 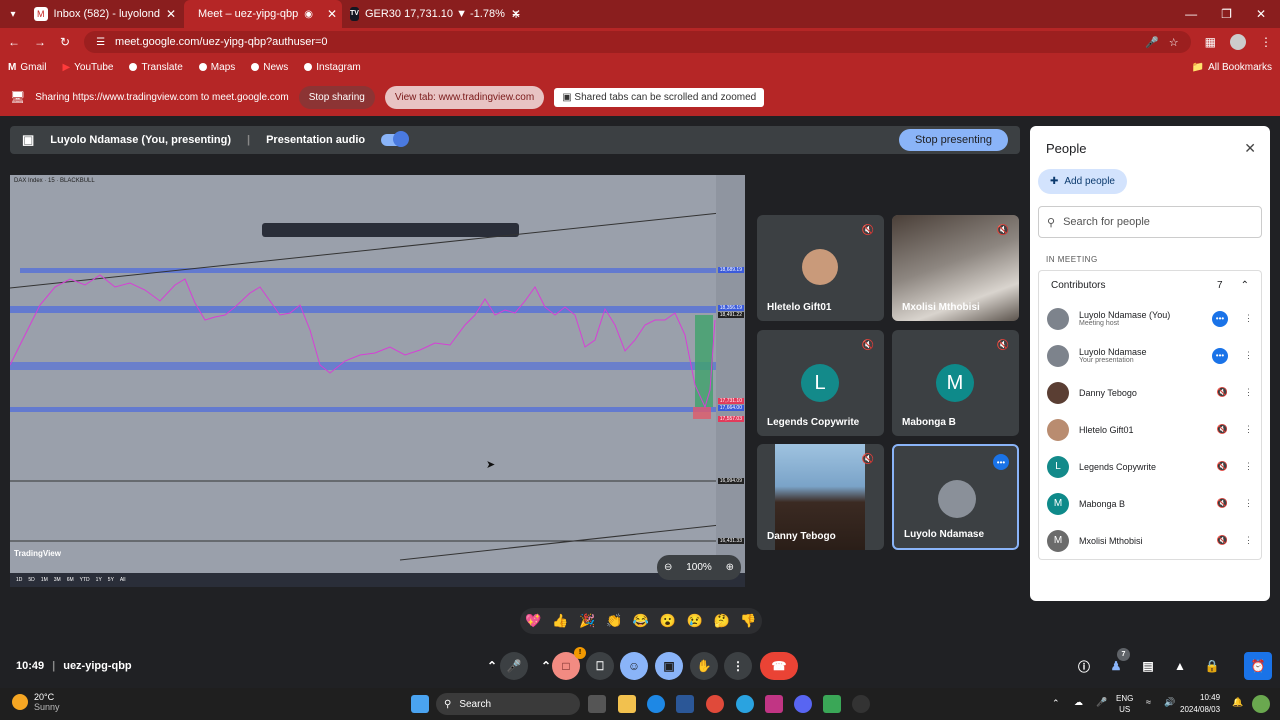 I want to click on timeframe-1y: 1Y, so click(x=99, y=580).